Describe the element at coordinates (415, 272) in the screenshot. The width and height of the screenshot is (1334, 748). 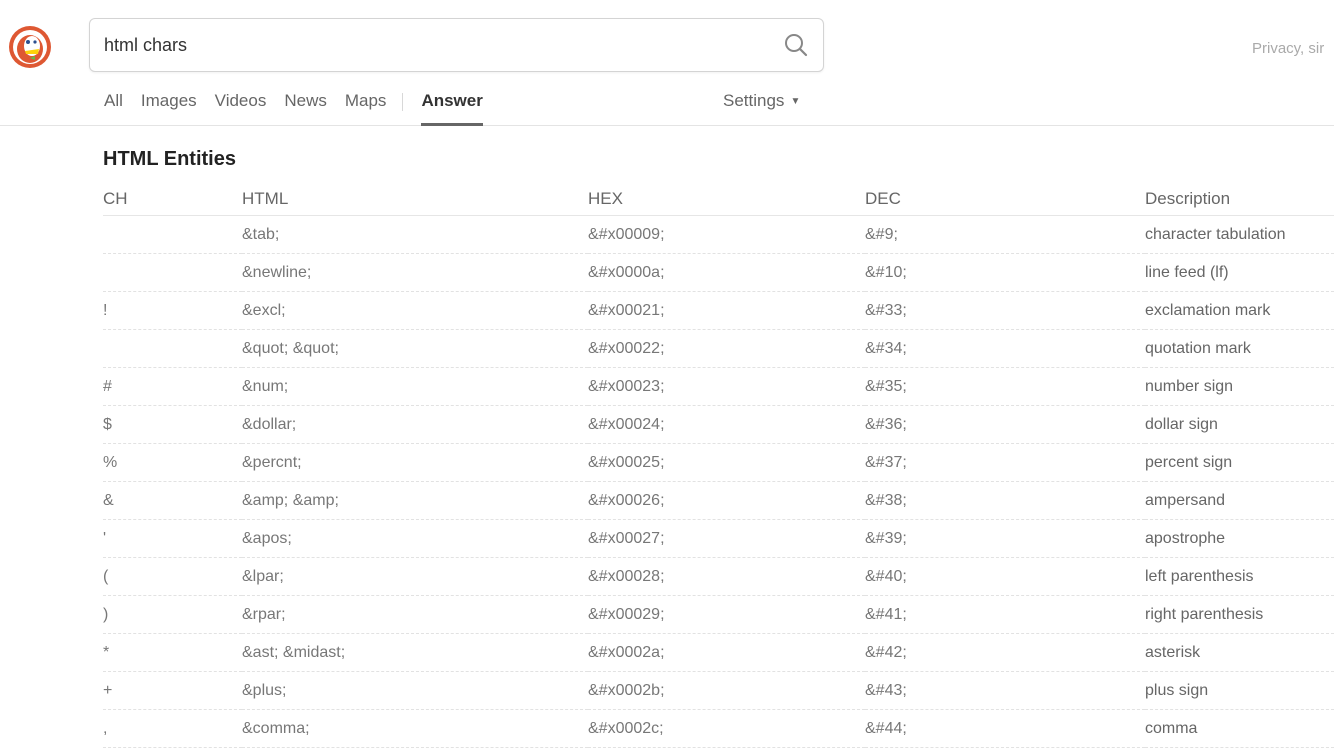
I see `cell-html: &newline;` at that location.